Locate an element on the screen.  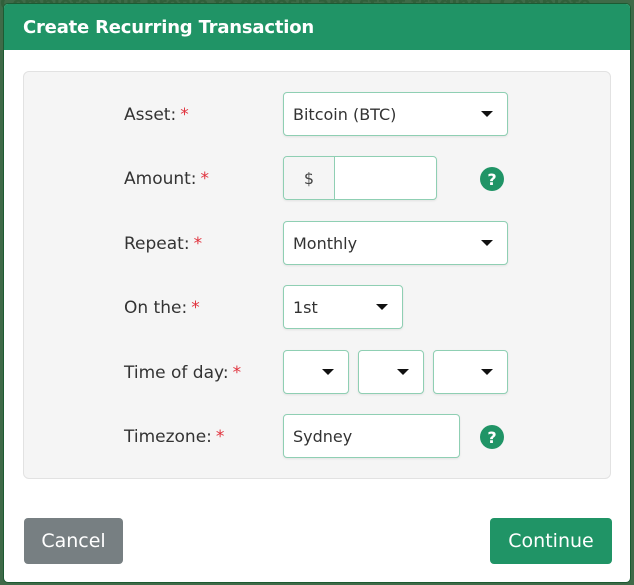
repeat-select: Monthly is located at coordinates (395, 243).